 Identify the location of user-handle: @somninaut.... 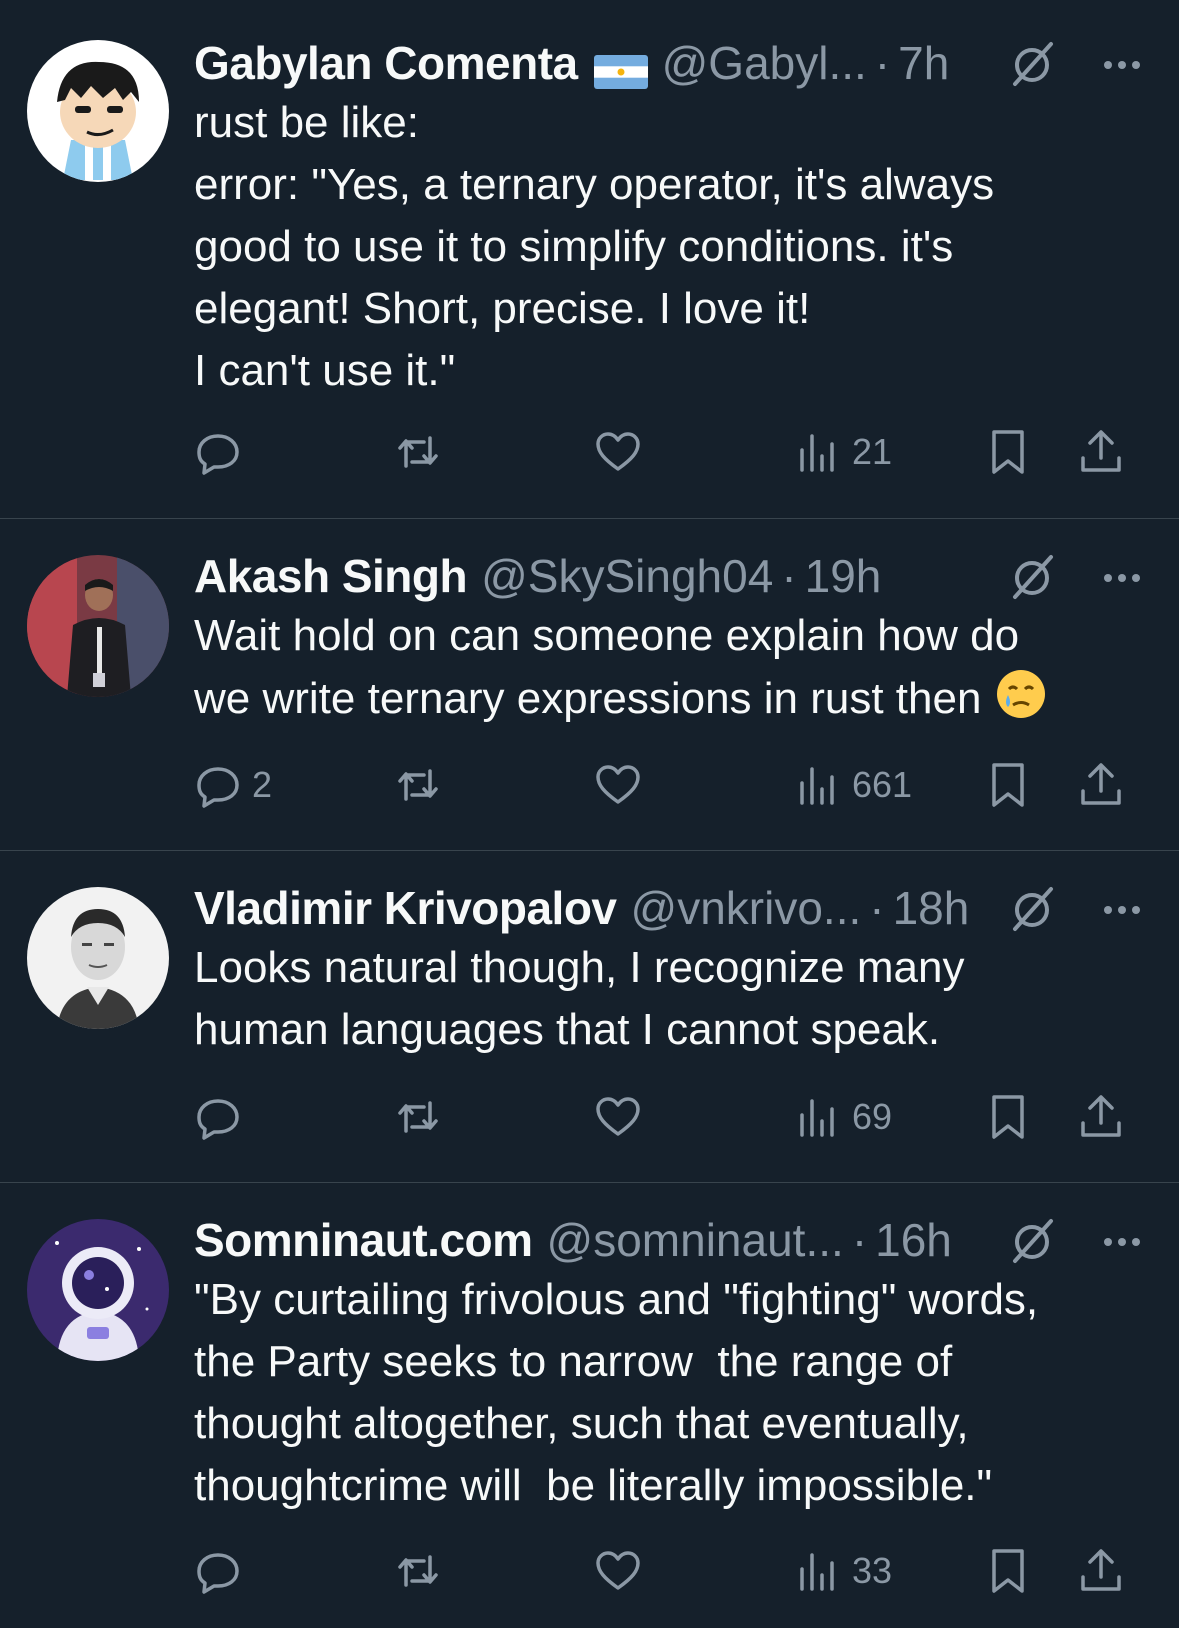
(695, 1240).